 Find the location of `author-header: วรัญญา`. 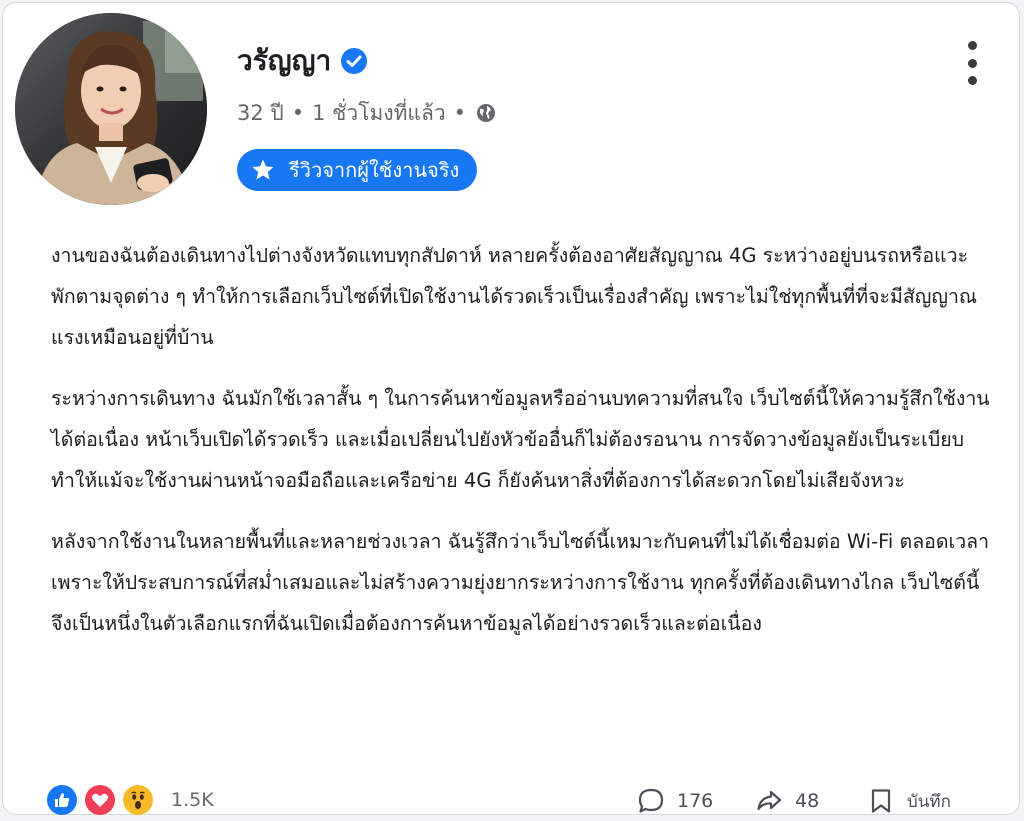

author-header: วรัญญา is located at coordinates (302, 61).